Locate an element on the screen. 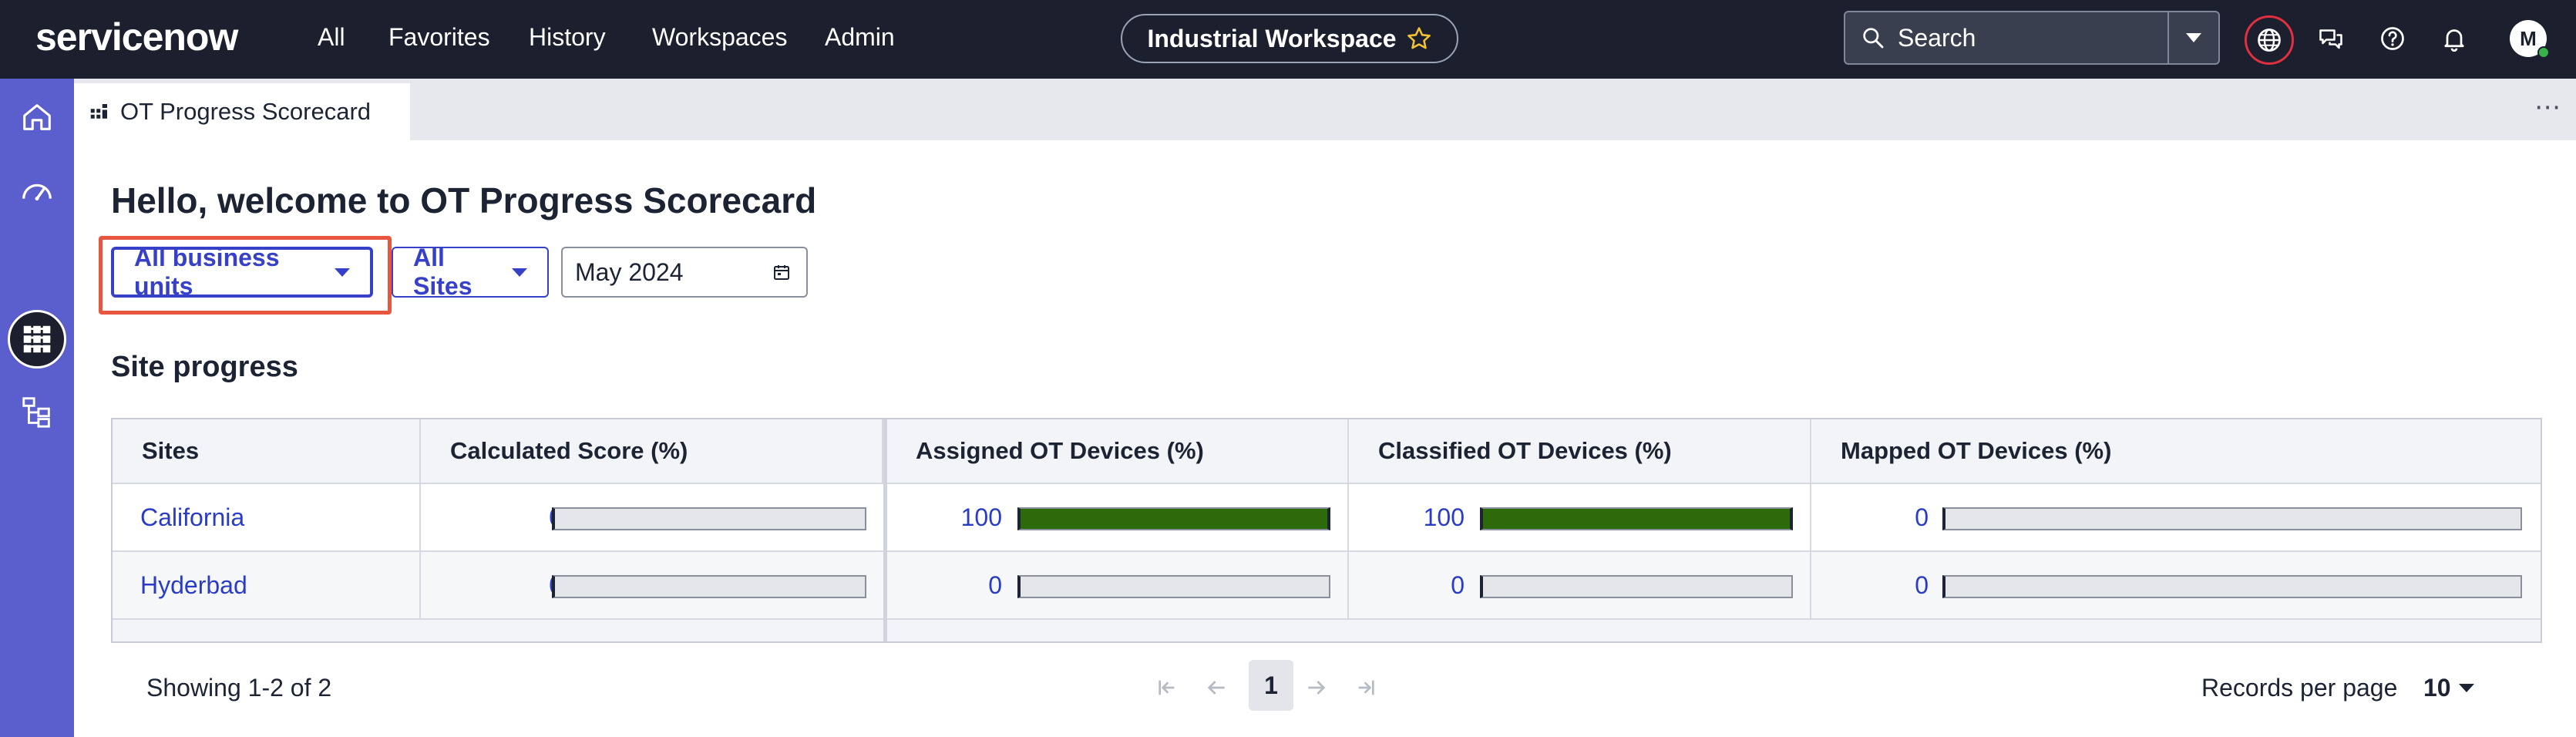  home-icon is located at coordinates (37, 117).